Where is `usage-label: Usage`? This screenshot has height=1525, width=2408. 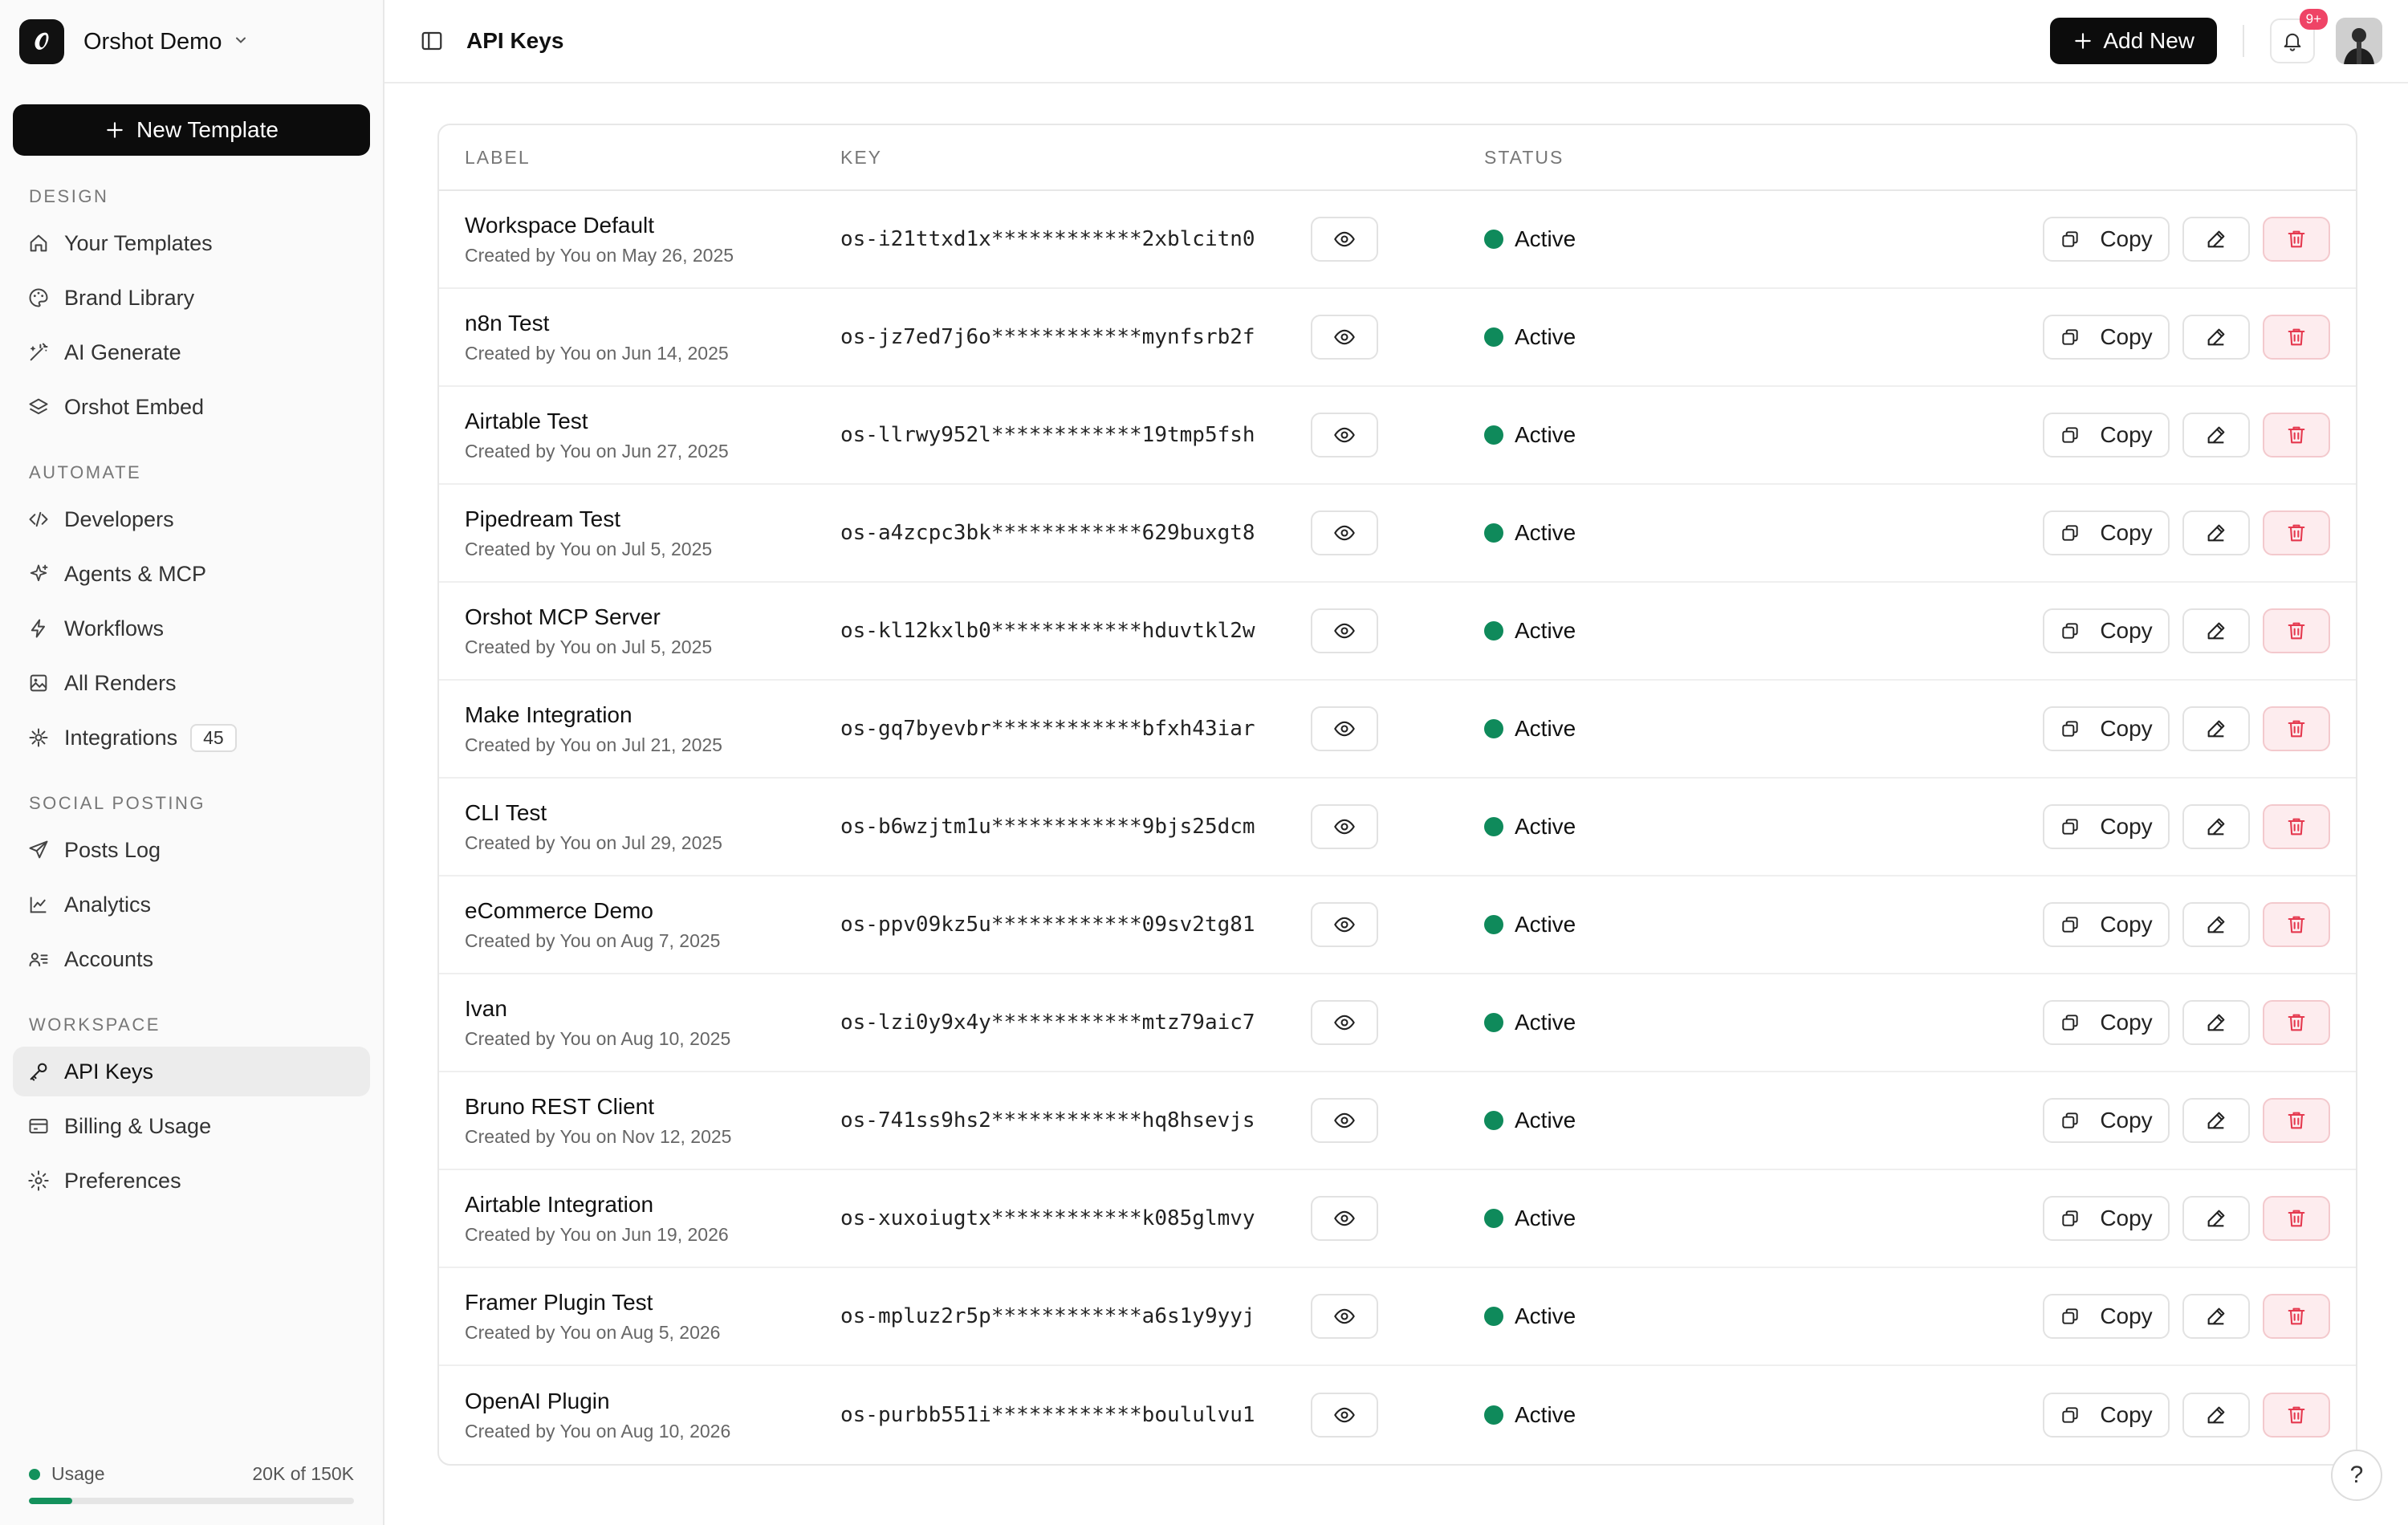 usage-label: Usage is located at coordinates (78, 1474).